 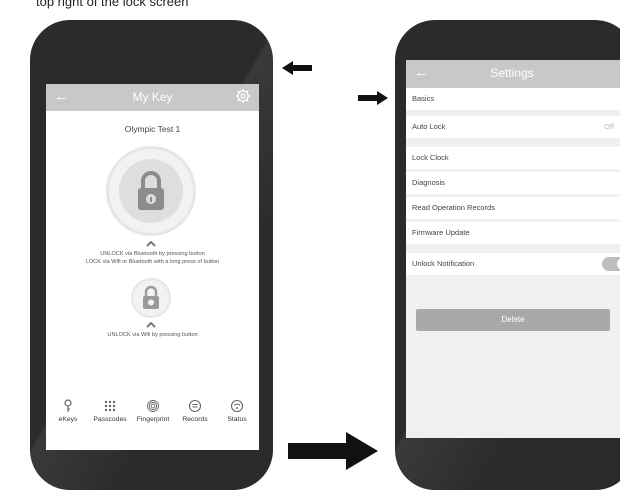 I want to click on tab-fingerprint: Fingerprint, so click(x=153, y=411).